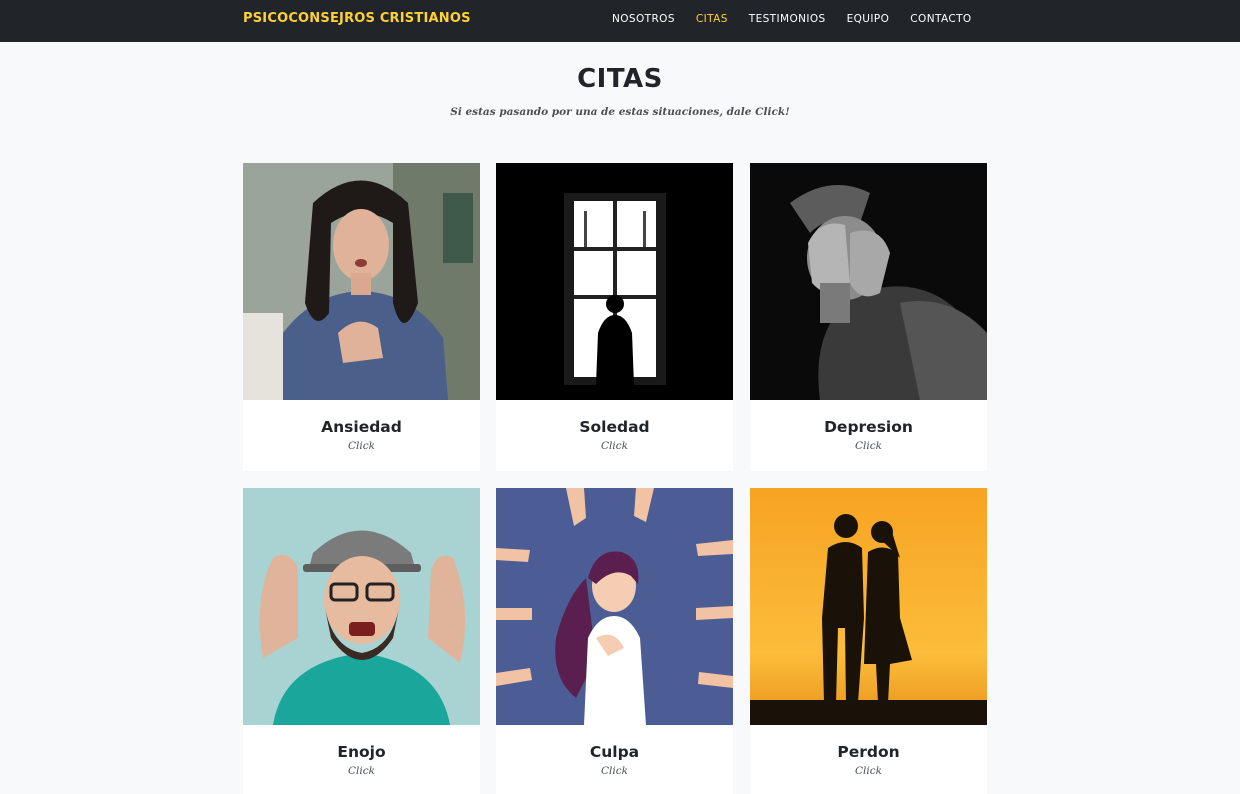 The image size is (1240, 794). I want to click on soledad-photo, so click(614, 281).